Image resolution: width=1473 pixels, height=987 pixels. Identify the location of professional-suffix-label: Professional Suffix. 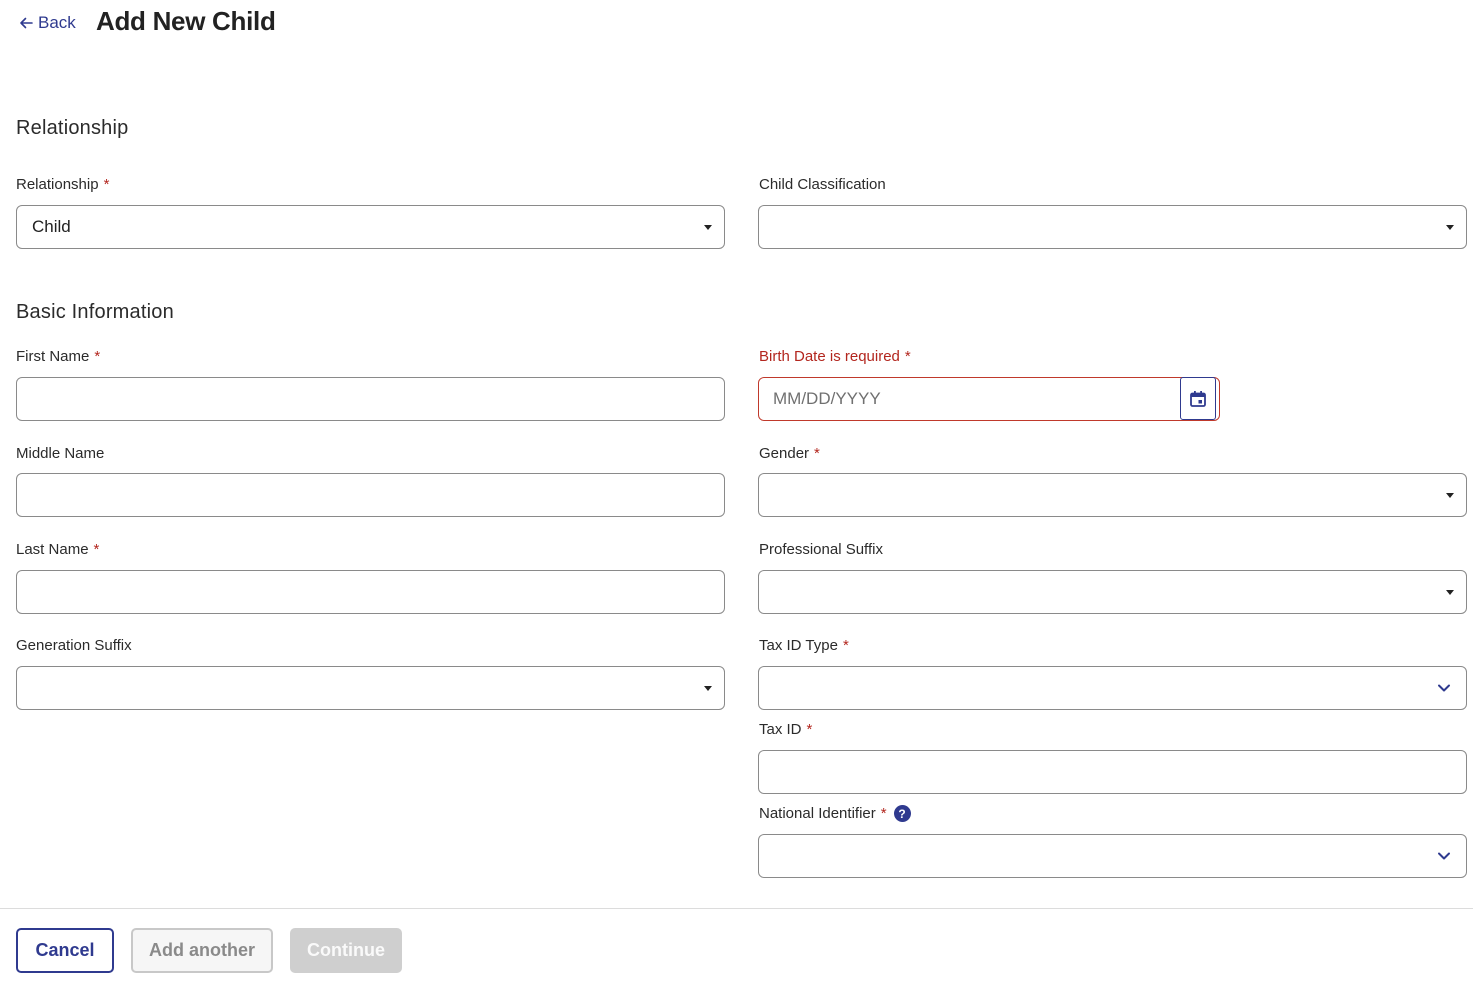
(821, 549).